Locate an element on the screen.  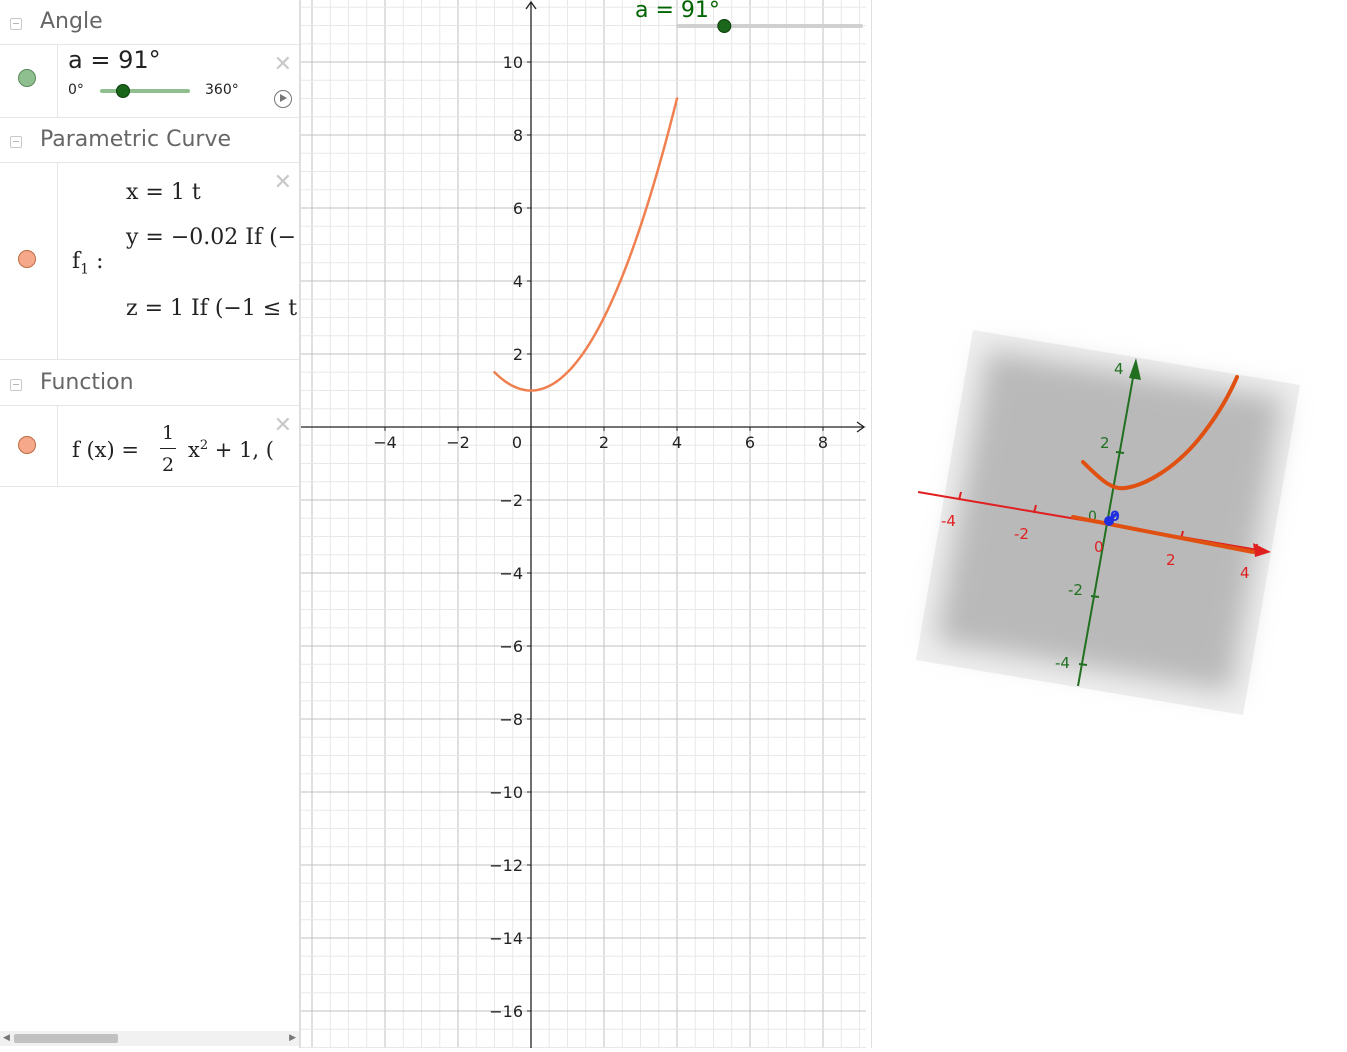
x-tick-label: 8 is located at coordinates (823, 442).